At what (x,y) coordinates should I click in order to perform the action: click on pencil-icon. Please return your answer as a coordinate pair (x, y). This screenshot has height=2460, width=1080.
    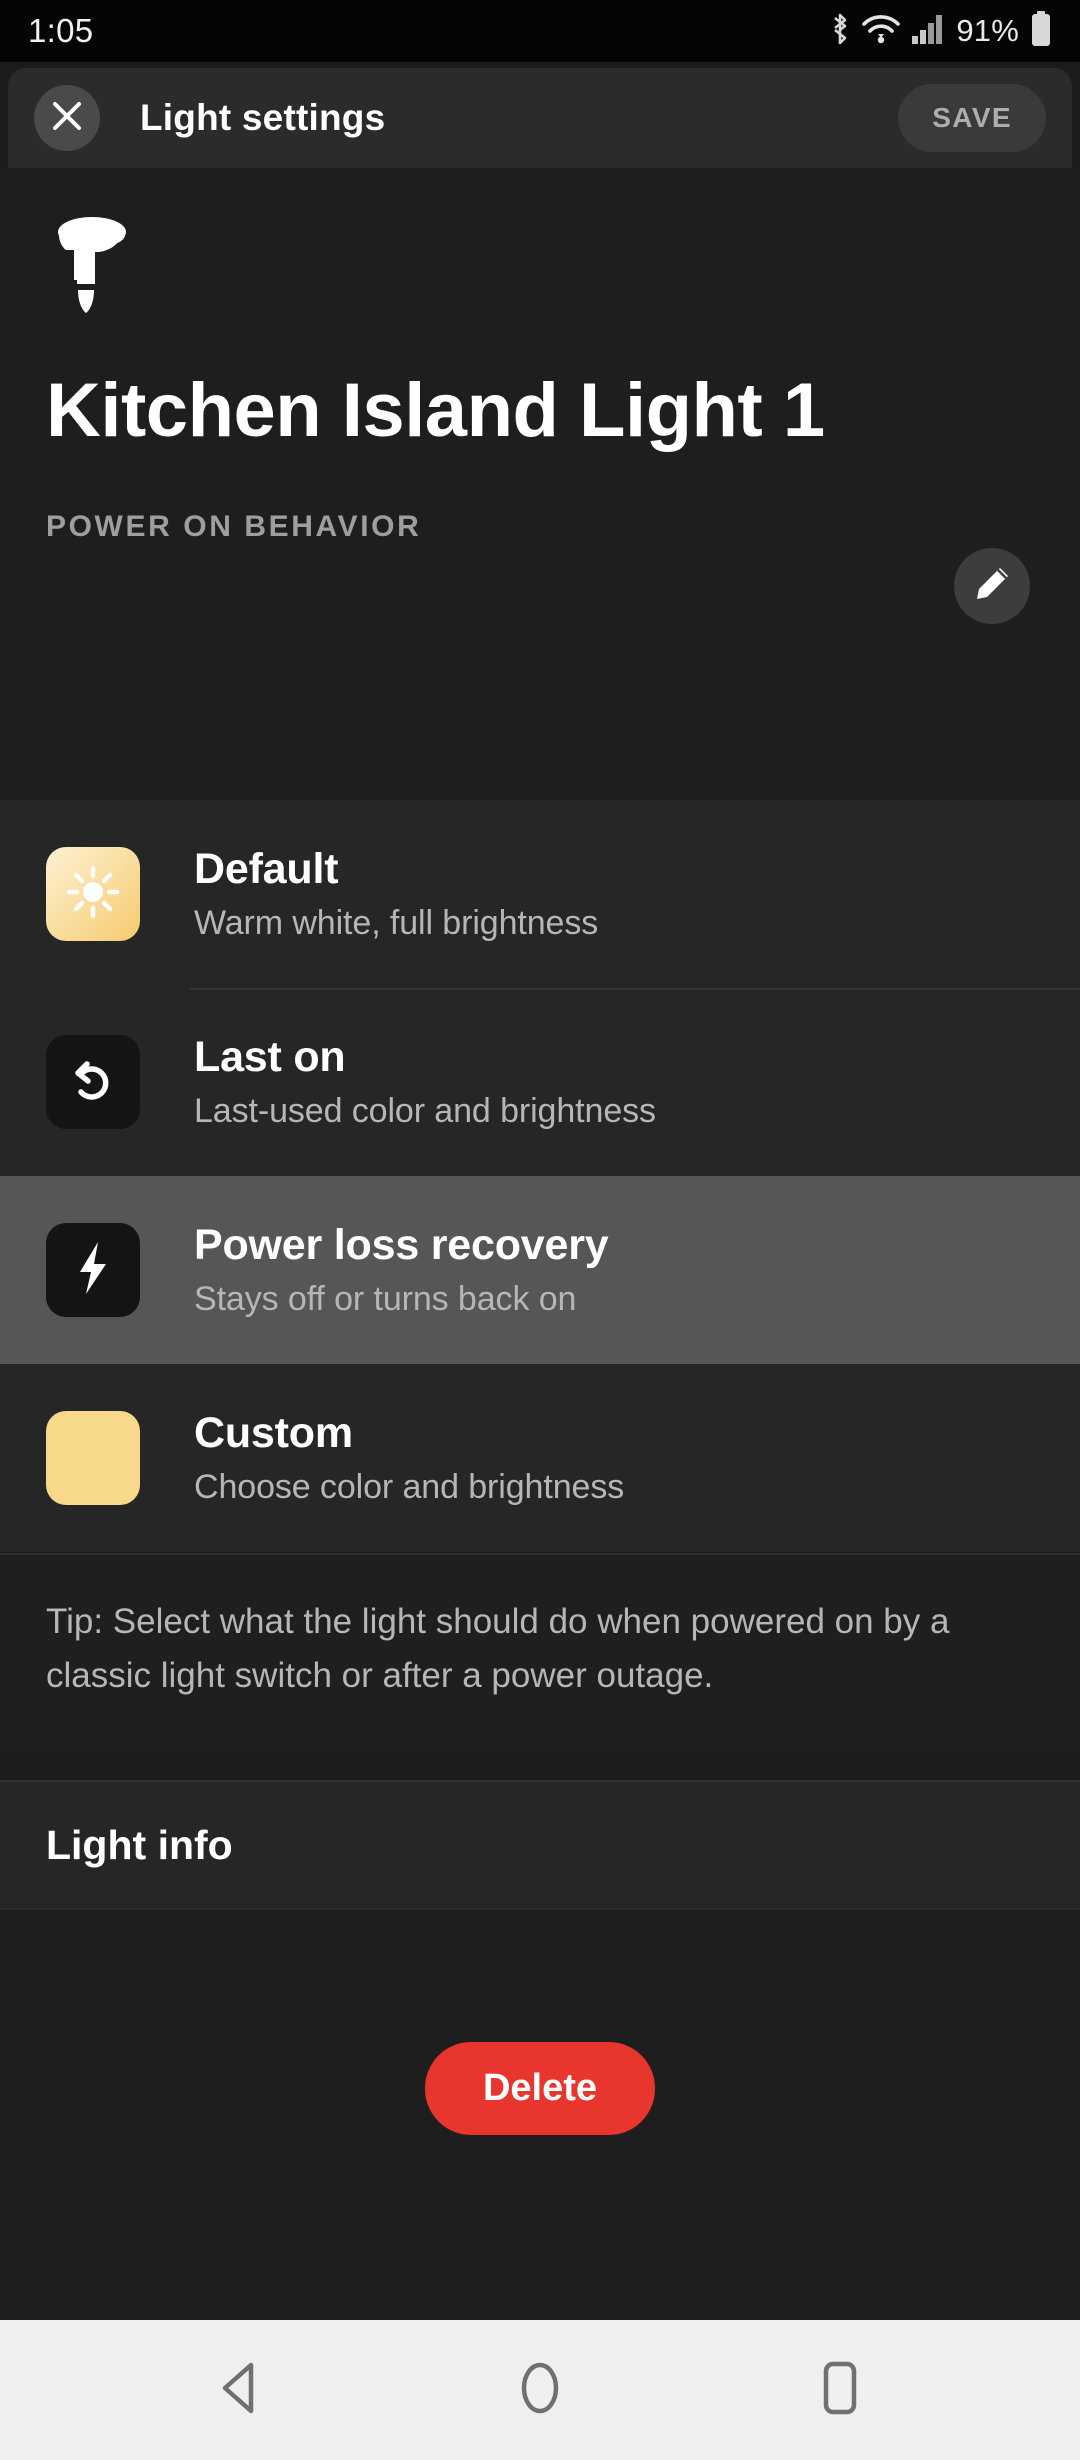
    Looking at the image, I should click on (992, 586).